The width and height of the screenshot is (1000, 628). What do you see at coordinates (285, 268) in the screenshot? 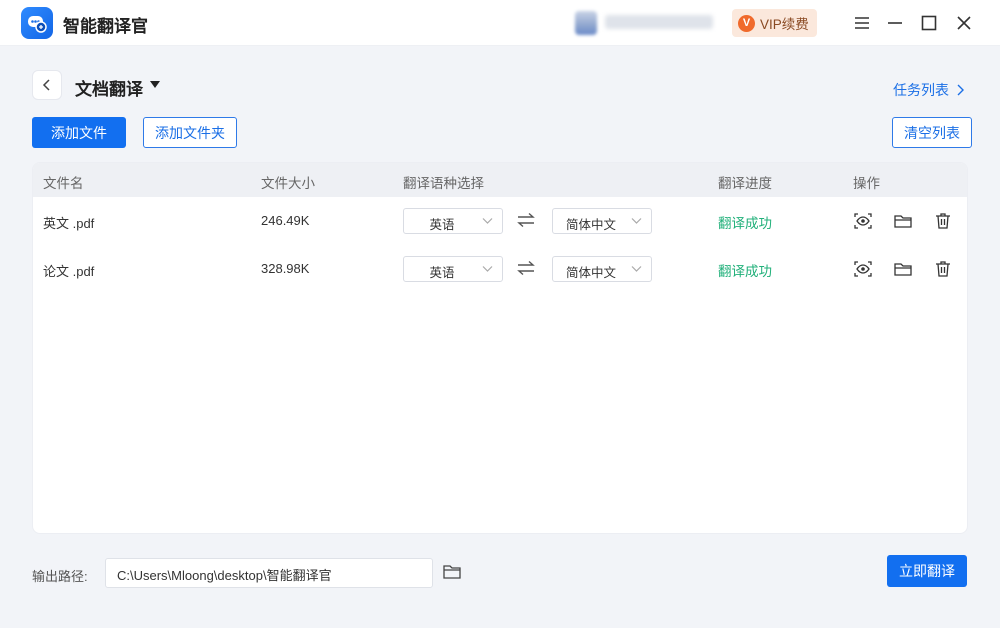
I see `file-size: 328.98K` at bounding box center [285, 268].